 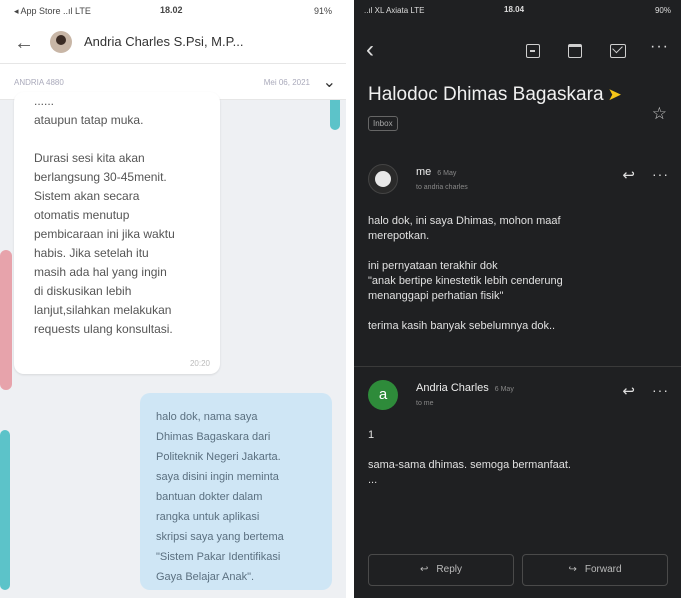 What do you see at coordinates (572, 569) in the screenshot?
I see `forward-icon: ↪` at bounding box center [572, 569].